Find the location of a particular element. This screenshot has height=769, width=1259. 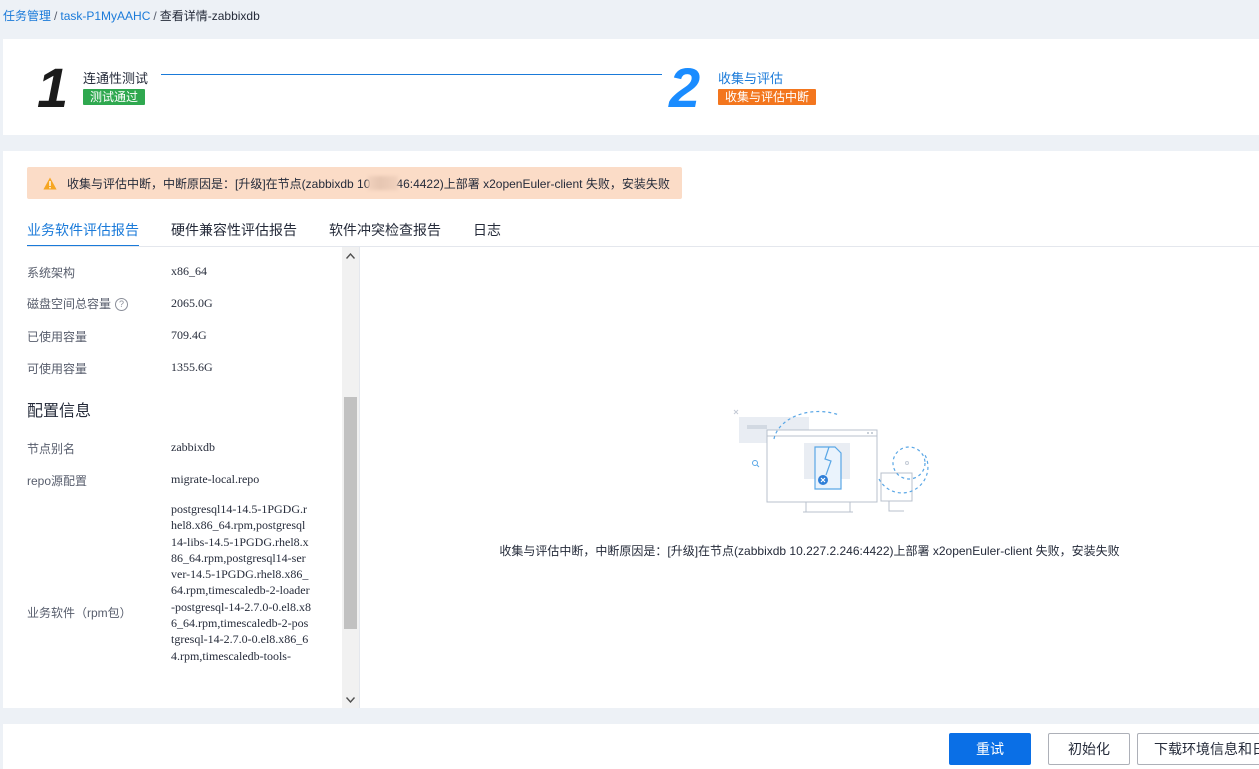

alert-text-start: 收集与评估中断，中断原因是：[升级]在节点(zabbixdb 10 is located at coordinates (219, 183).